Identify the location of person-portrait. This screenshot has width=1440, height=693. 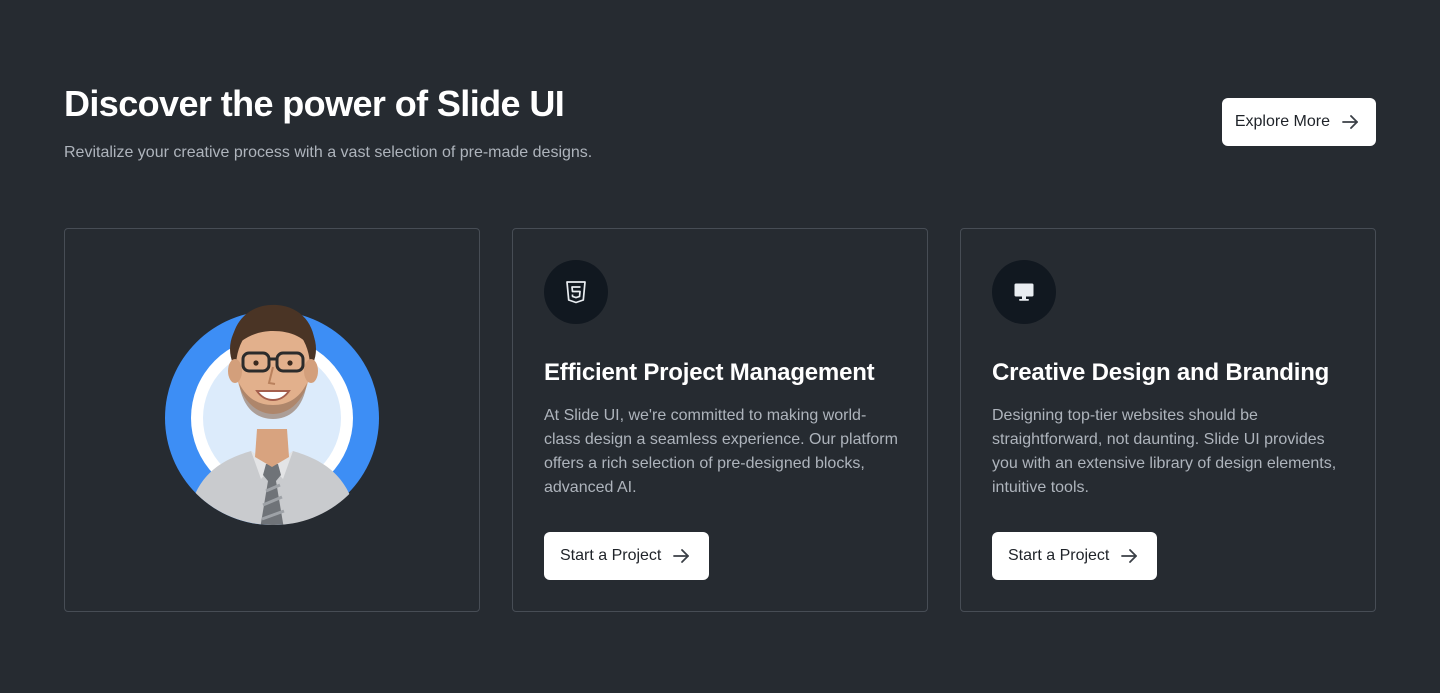
(273, 415).